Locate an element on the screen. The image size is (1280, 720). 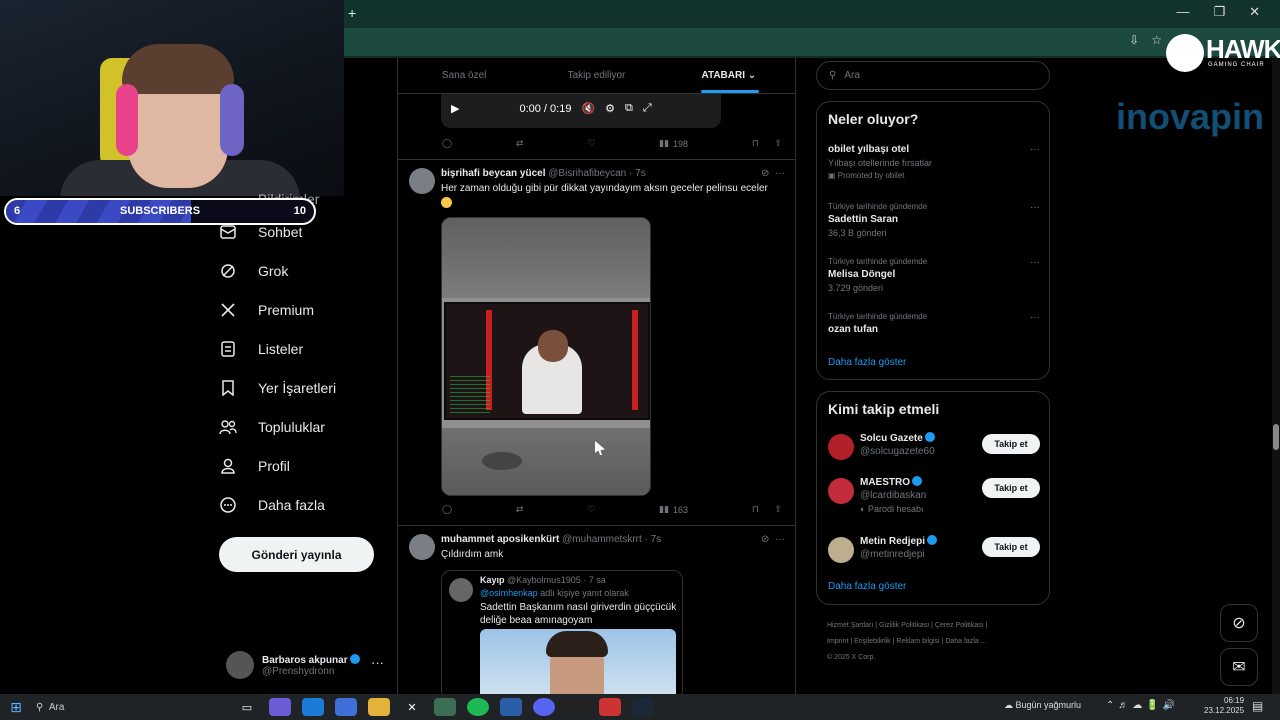
tab-atabari: ATABARI ⌄ is located at coordinates (729, 75).